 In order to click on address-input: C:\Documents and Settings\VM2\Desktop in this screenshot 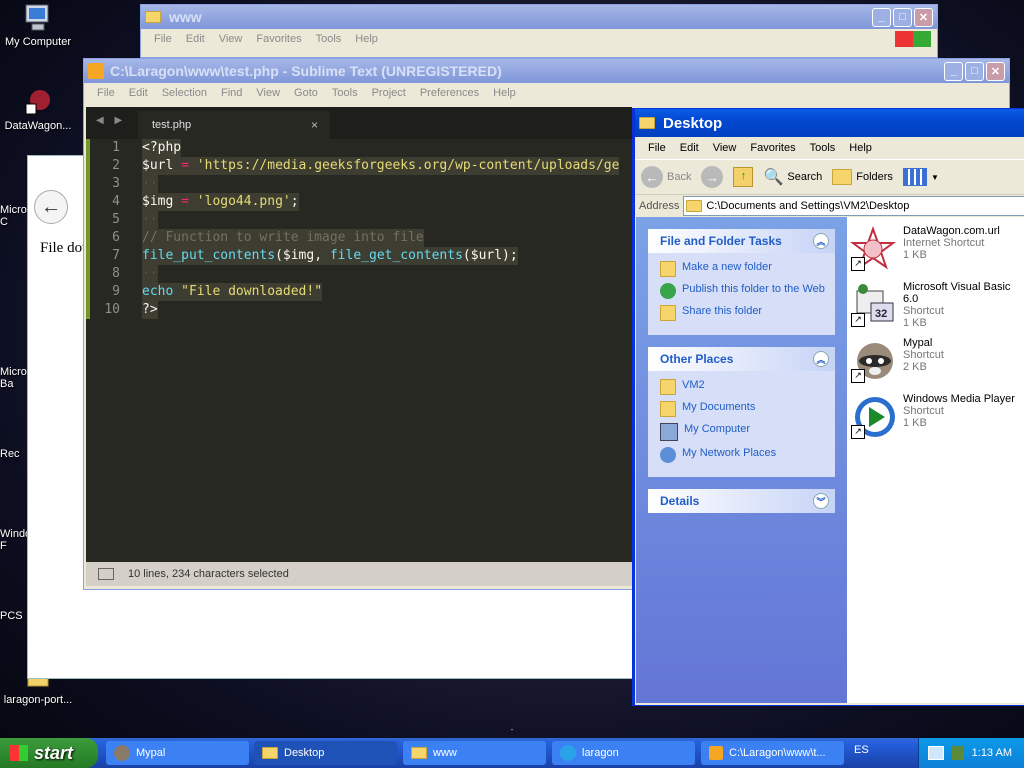, I will do `click(853, 206)`.